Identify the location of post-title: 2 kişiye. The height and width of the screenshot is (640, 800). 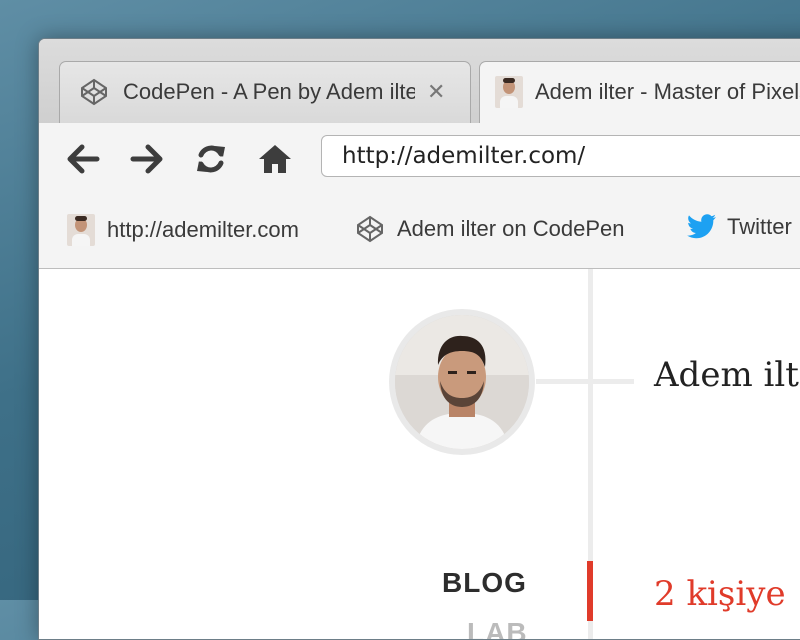
(720, 594).